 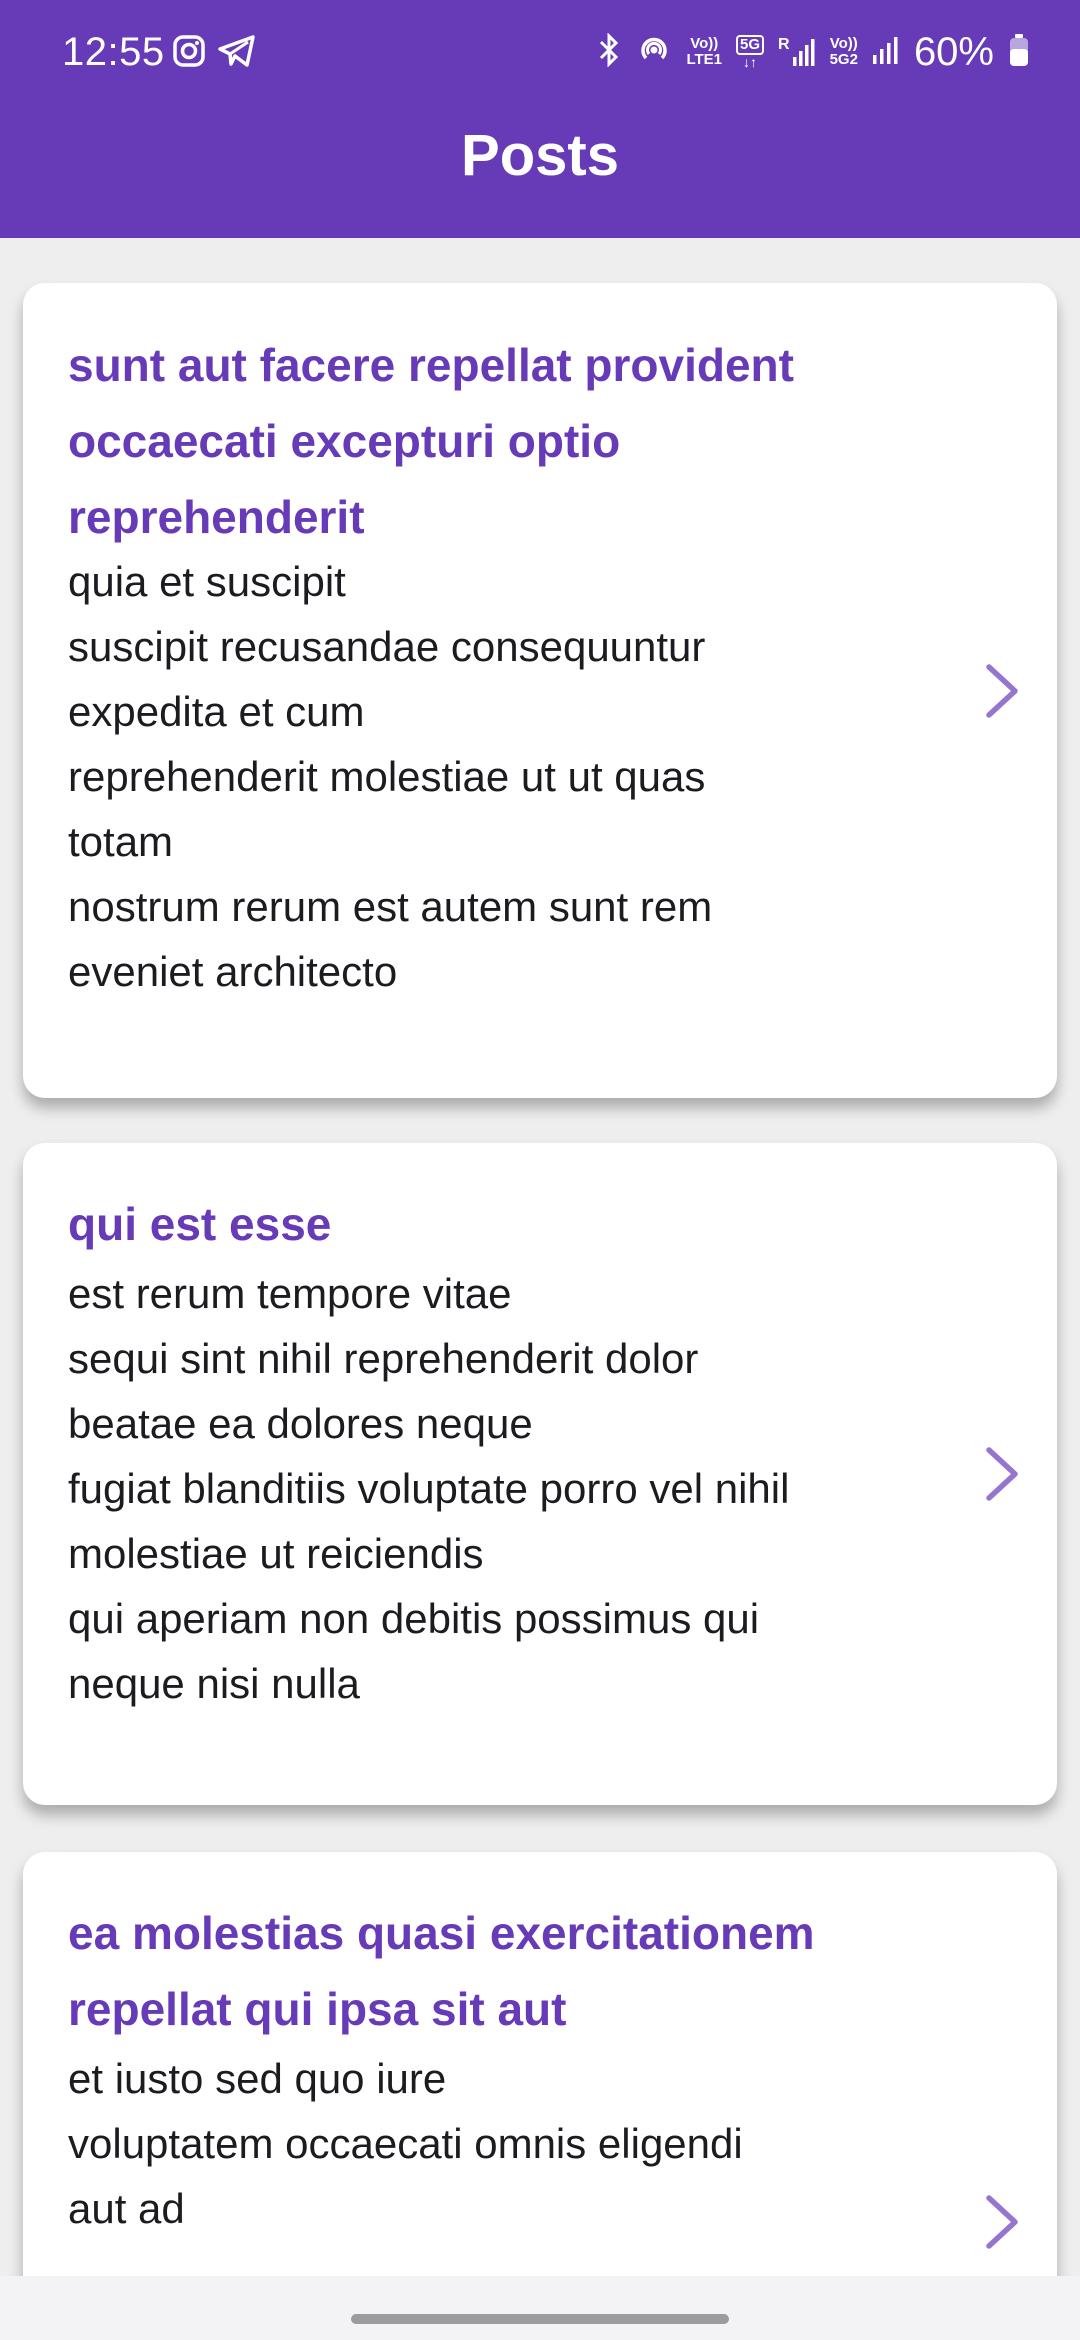 I want to click on volte-lte1-icon: Vo)) LTE1, so click(x=704, y=52).